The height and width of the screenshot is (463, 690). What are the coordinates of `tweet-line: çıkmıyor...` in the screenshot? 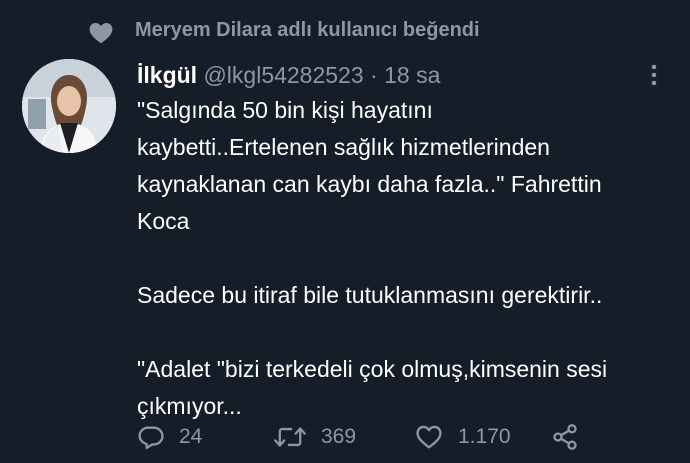 It's located at (189, 406).